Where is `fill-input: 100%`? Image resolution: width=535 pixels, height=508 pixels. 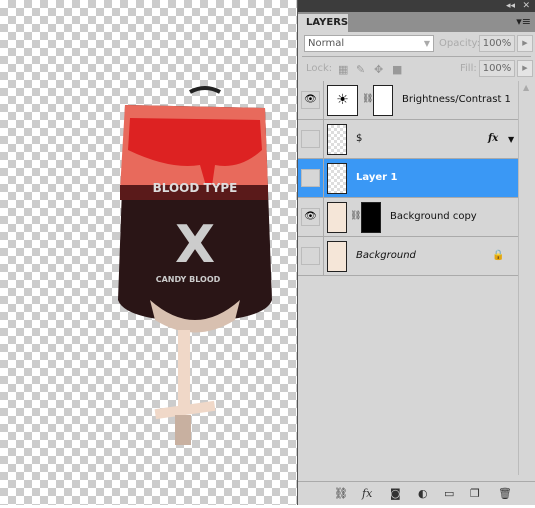 fill-input: 100% is located at coordinates (497, 68).